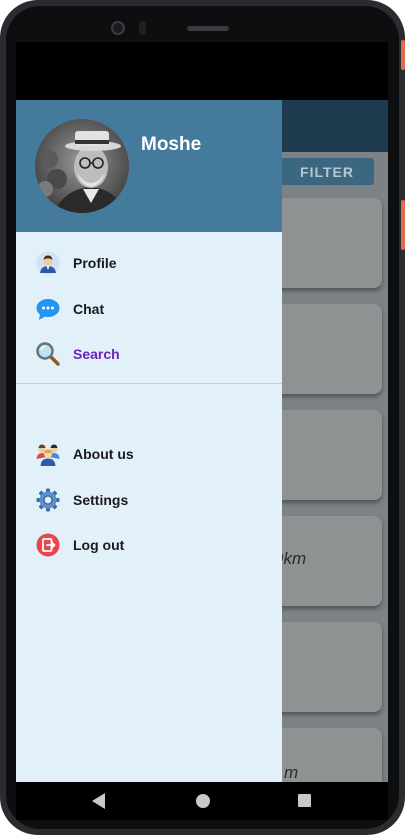 The width and height of the screenshot is (405, 835). What do you see at coordinates (149, 263) in the screenshot?
I see `menu-item-profile: Profile` at bounding box center [149, 263].